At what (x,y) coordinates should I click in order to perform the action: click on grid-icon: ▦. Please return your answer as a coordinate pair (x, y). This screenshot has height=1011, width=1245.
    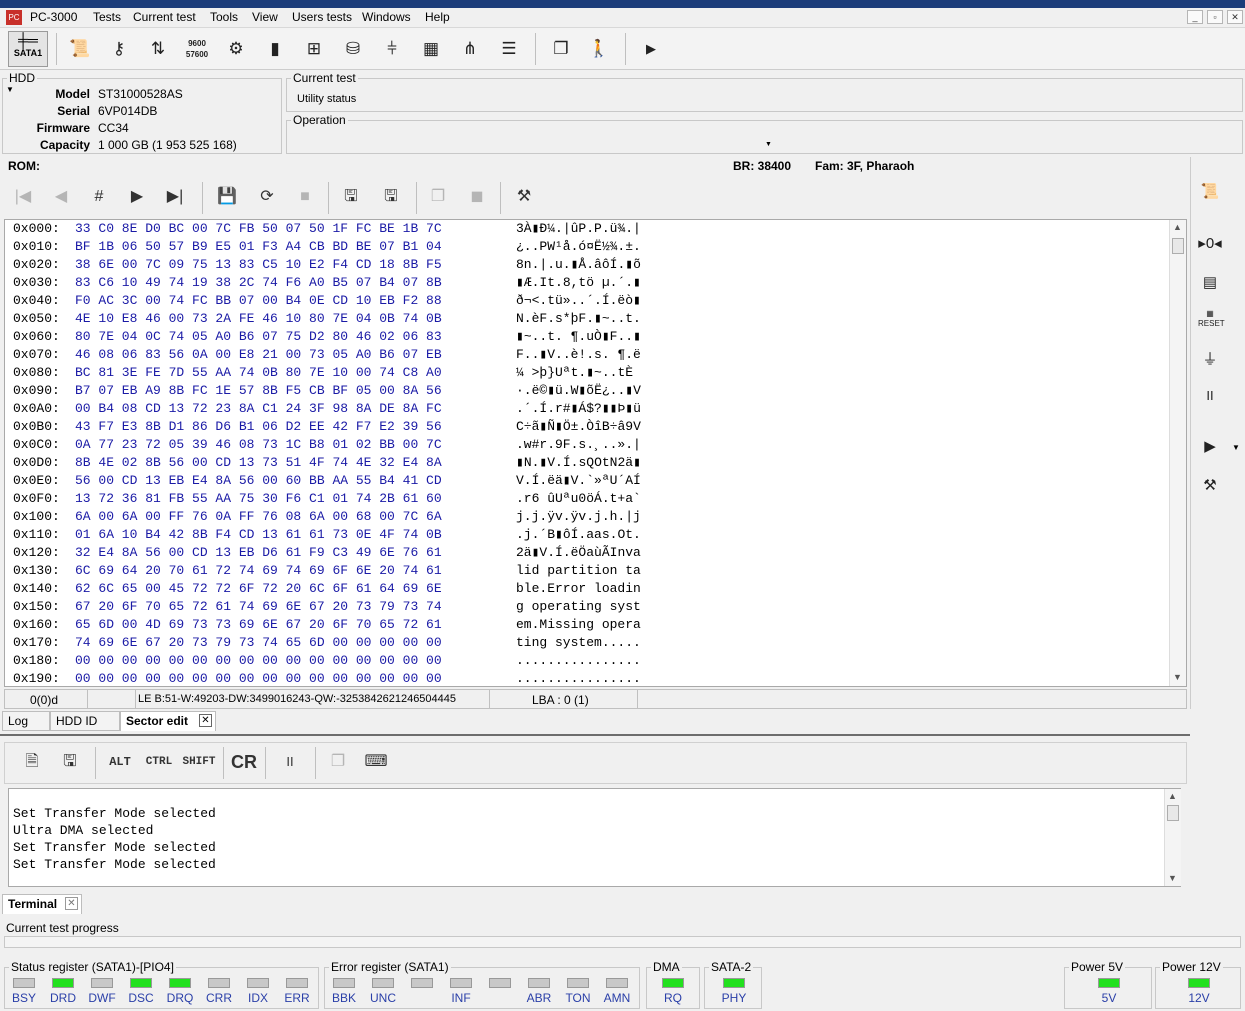
    Looking at the image, I should click on (431, 49).